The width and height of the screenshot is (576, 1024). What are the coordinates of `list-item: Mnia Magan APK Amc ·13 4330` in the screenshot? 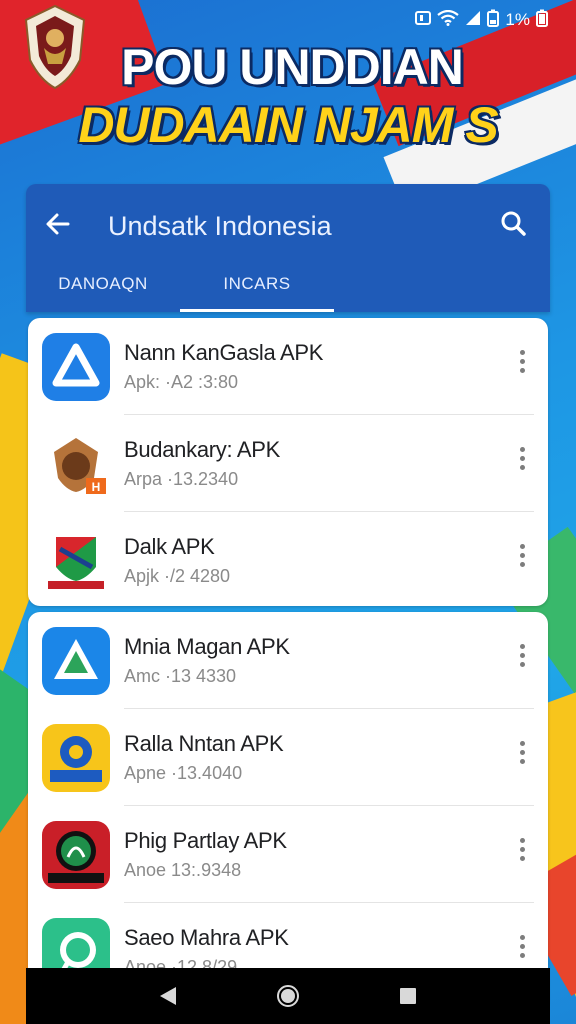 It's located at (288, 660).